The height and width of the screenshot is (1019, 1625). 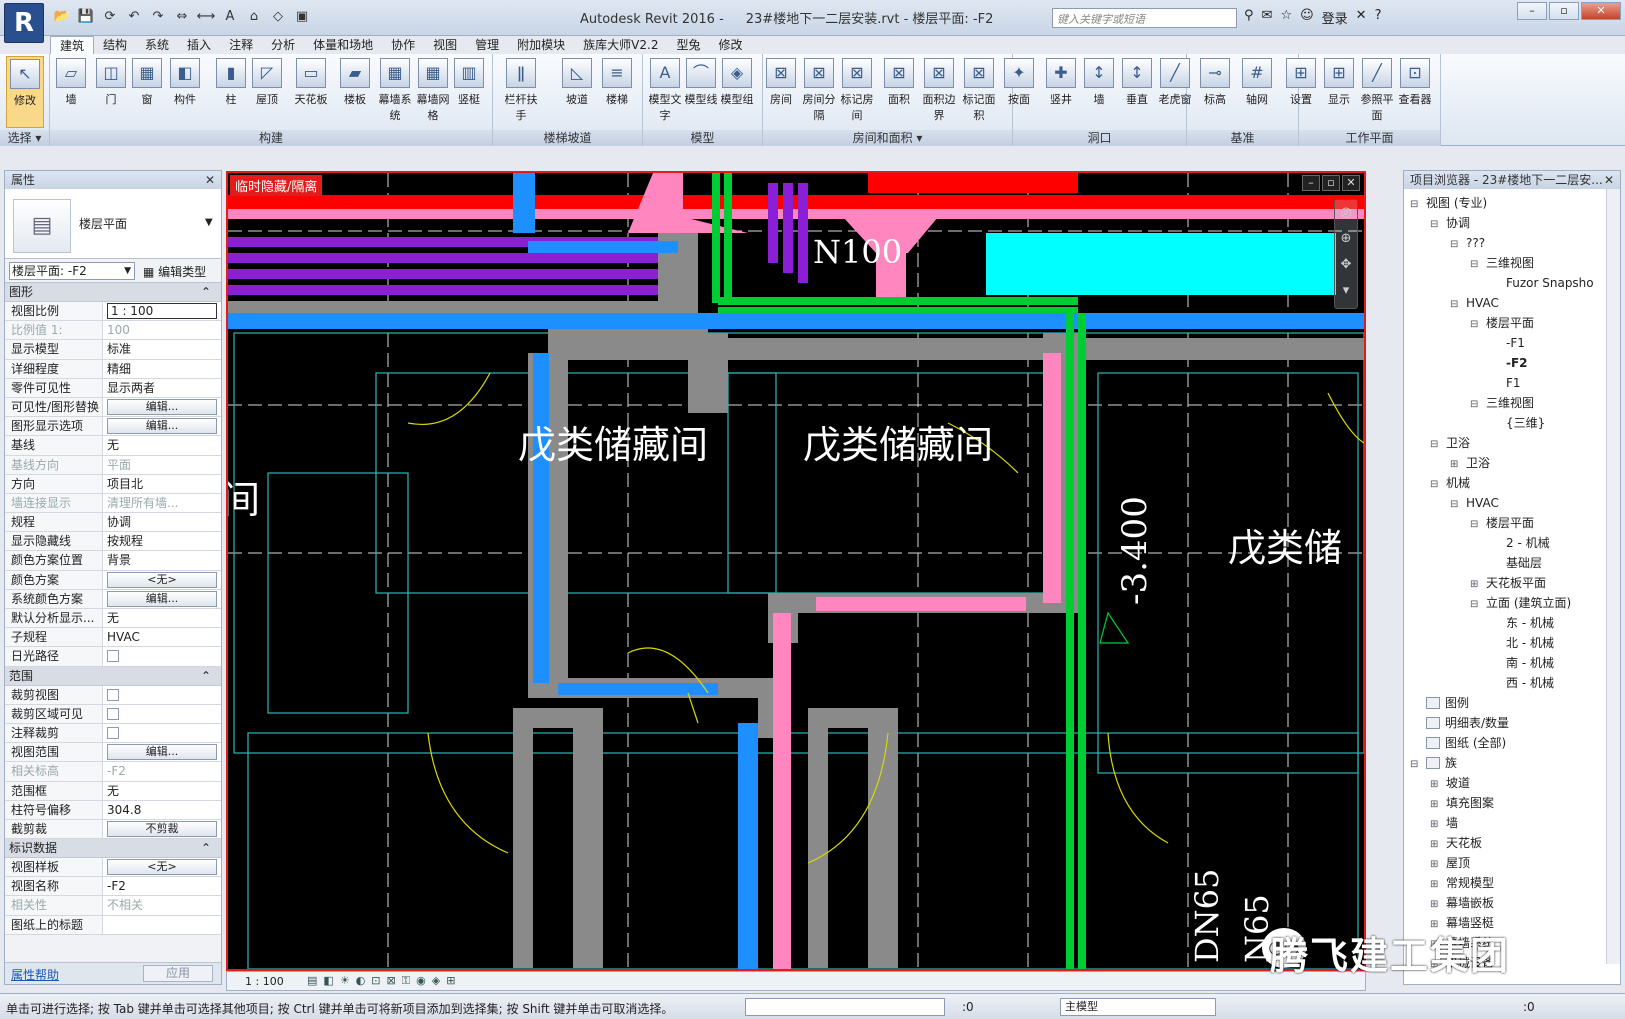 What do you see at coordinates (278, 17) in the screenshot?
I see `section-icon: ◇` at bounding box center [278, 17].